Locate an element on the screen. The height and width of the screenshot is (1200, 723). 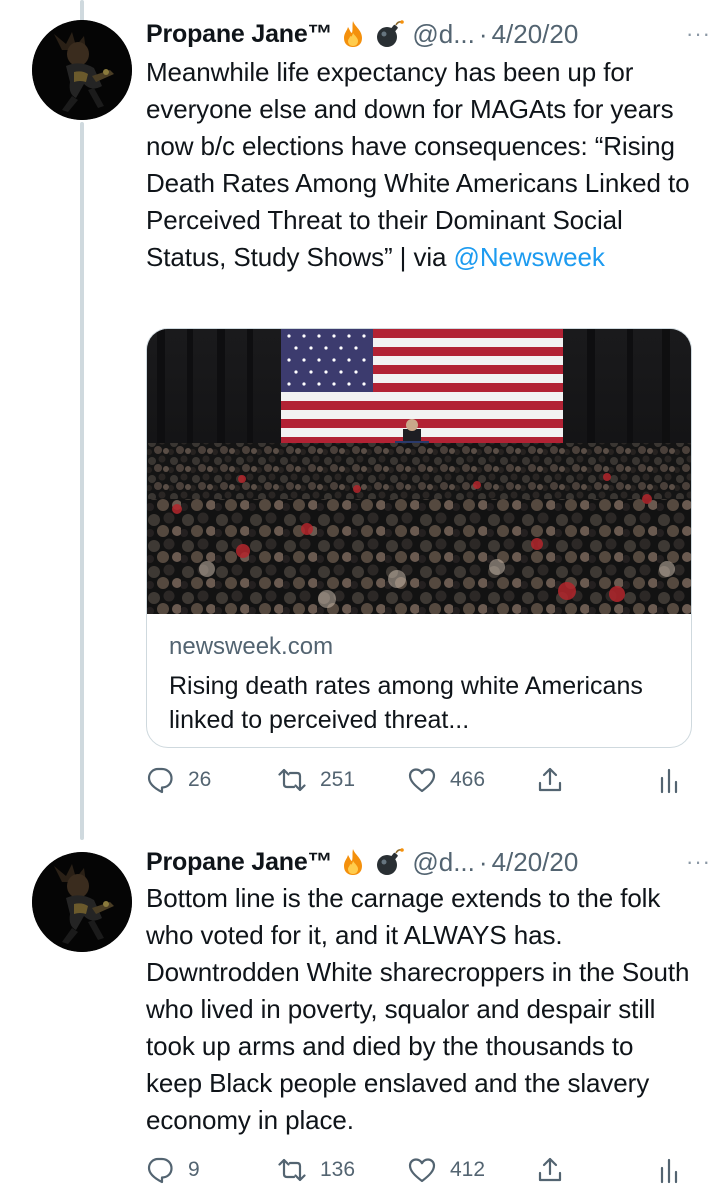
tweet-actions: 26 251 466 is located at coordinates (414, 780).